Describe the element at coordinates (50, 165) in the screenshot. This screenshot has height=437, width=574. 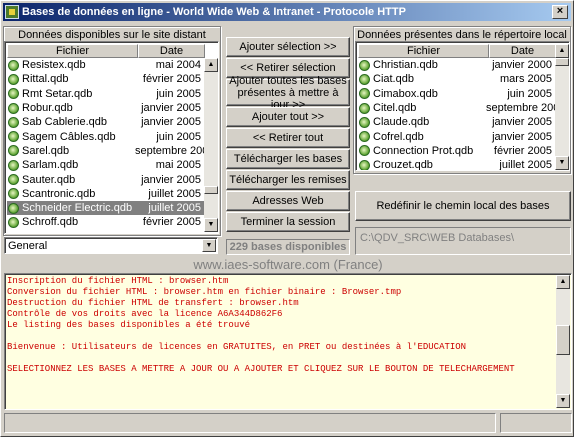
I see `file-name: Sarlam.qdb` at that location.